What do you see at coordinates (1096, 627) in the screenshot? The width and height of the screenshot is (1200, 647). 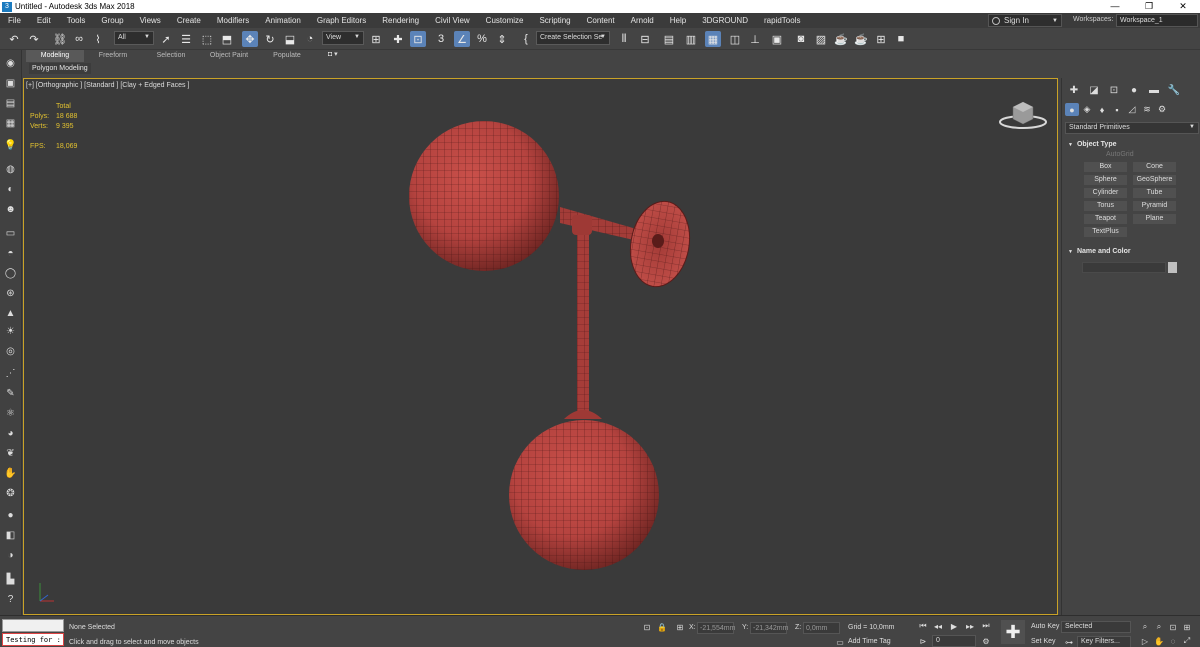 I see `key-mode-select: Selected` at bounding box center [1096, 627].